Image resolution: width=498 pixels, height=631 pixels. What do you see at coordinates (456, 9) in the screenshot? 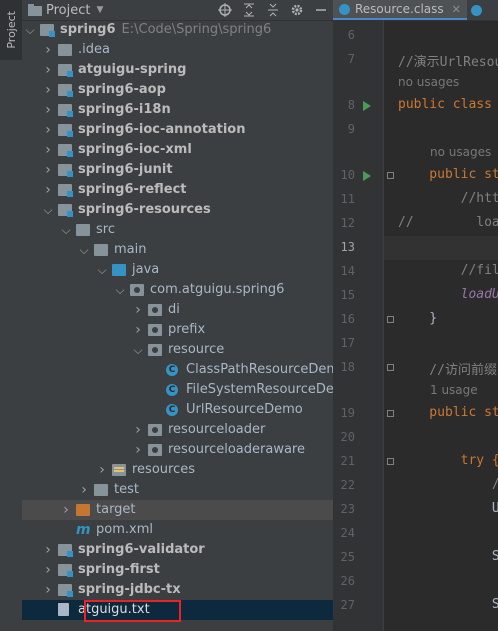
I see `close-icon: ✕` at bounding box center [456, 9].